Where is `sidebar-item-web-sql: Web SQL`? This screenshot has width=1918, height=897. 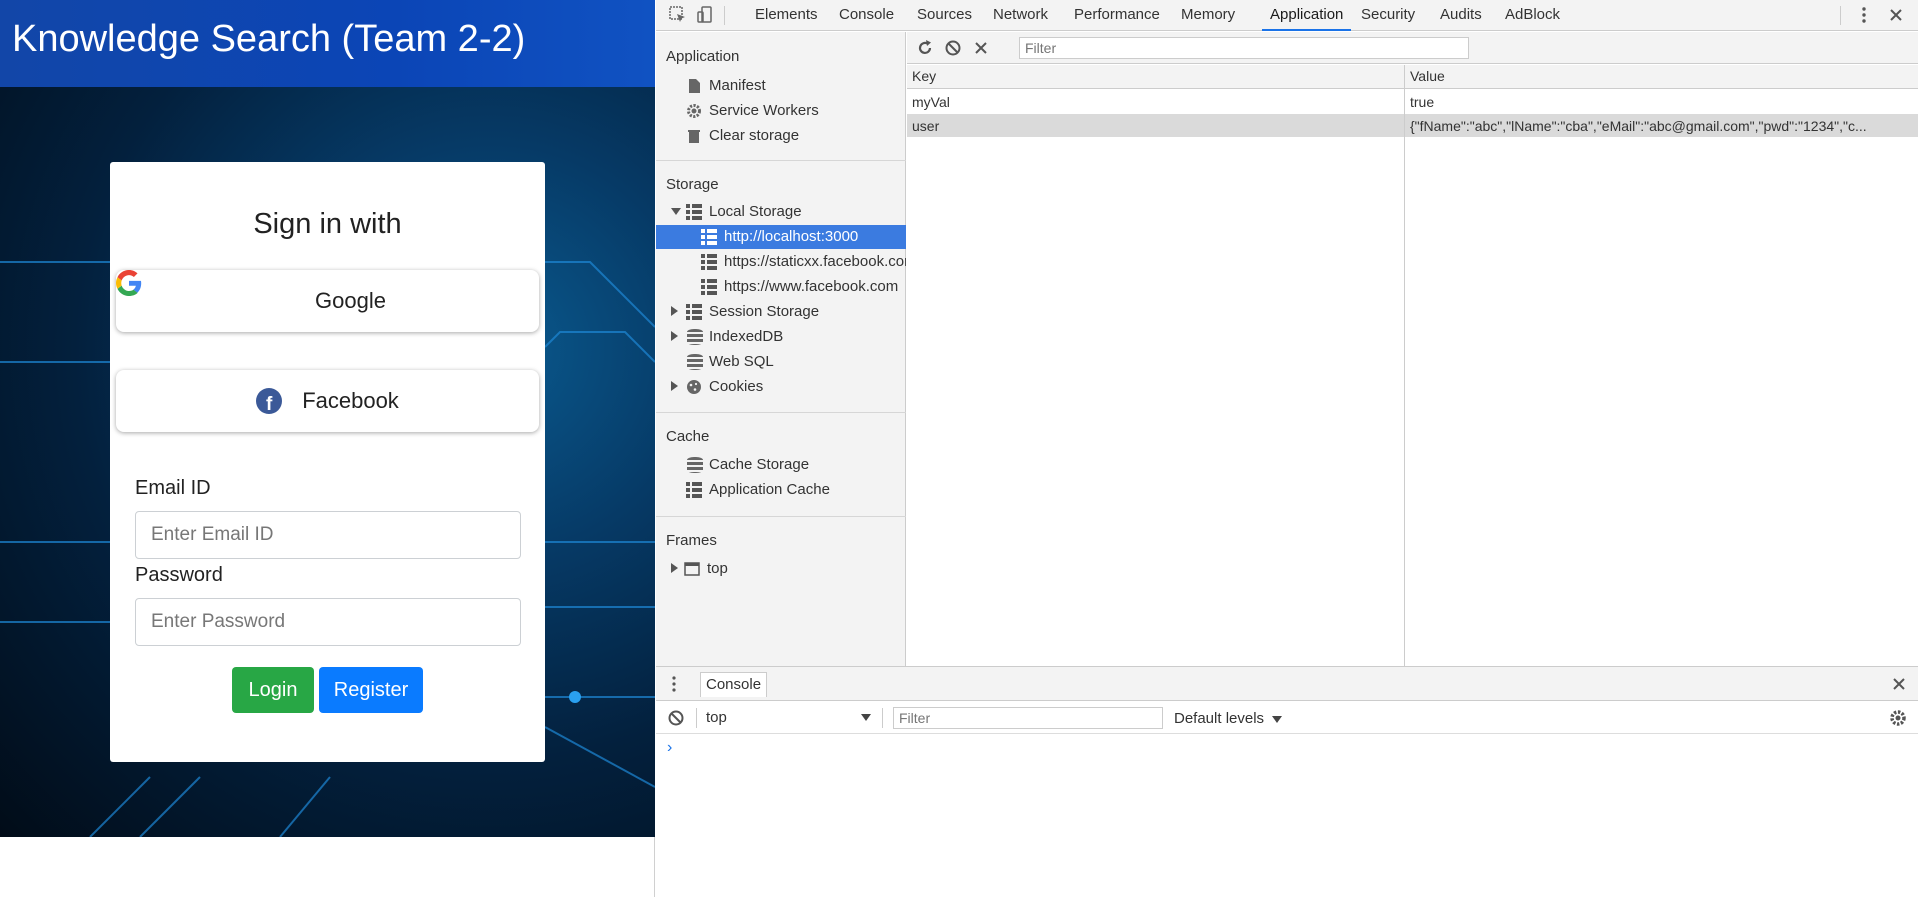
sidebar-item-web-sql: Web SQL is located at coordinates (781, 362).